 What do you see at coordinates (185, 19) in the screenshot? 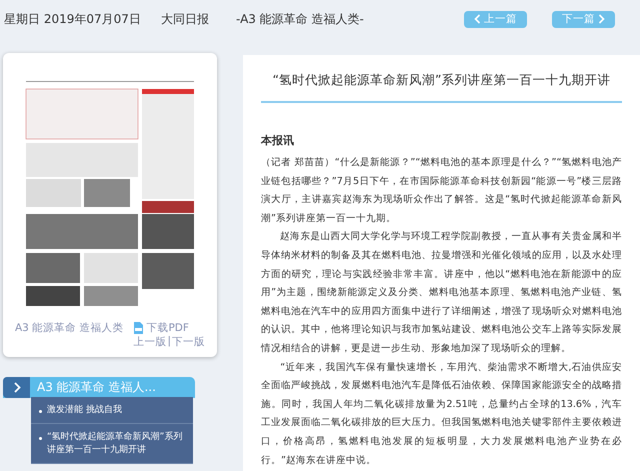
I see `newspaper-name: 大同日报` at bounding box center [185, 19].